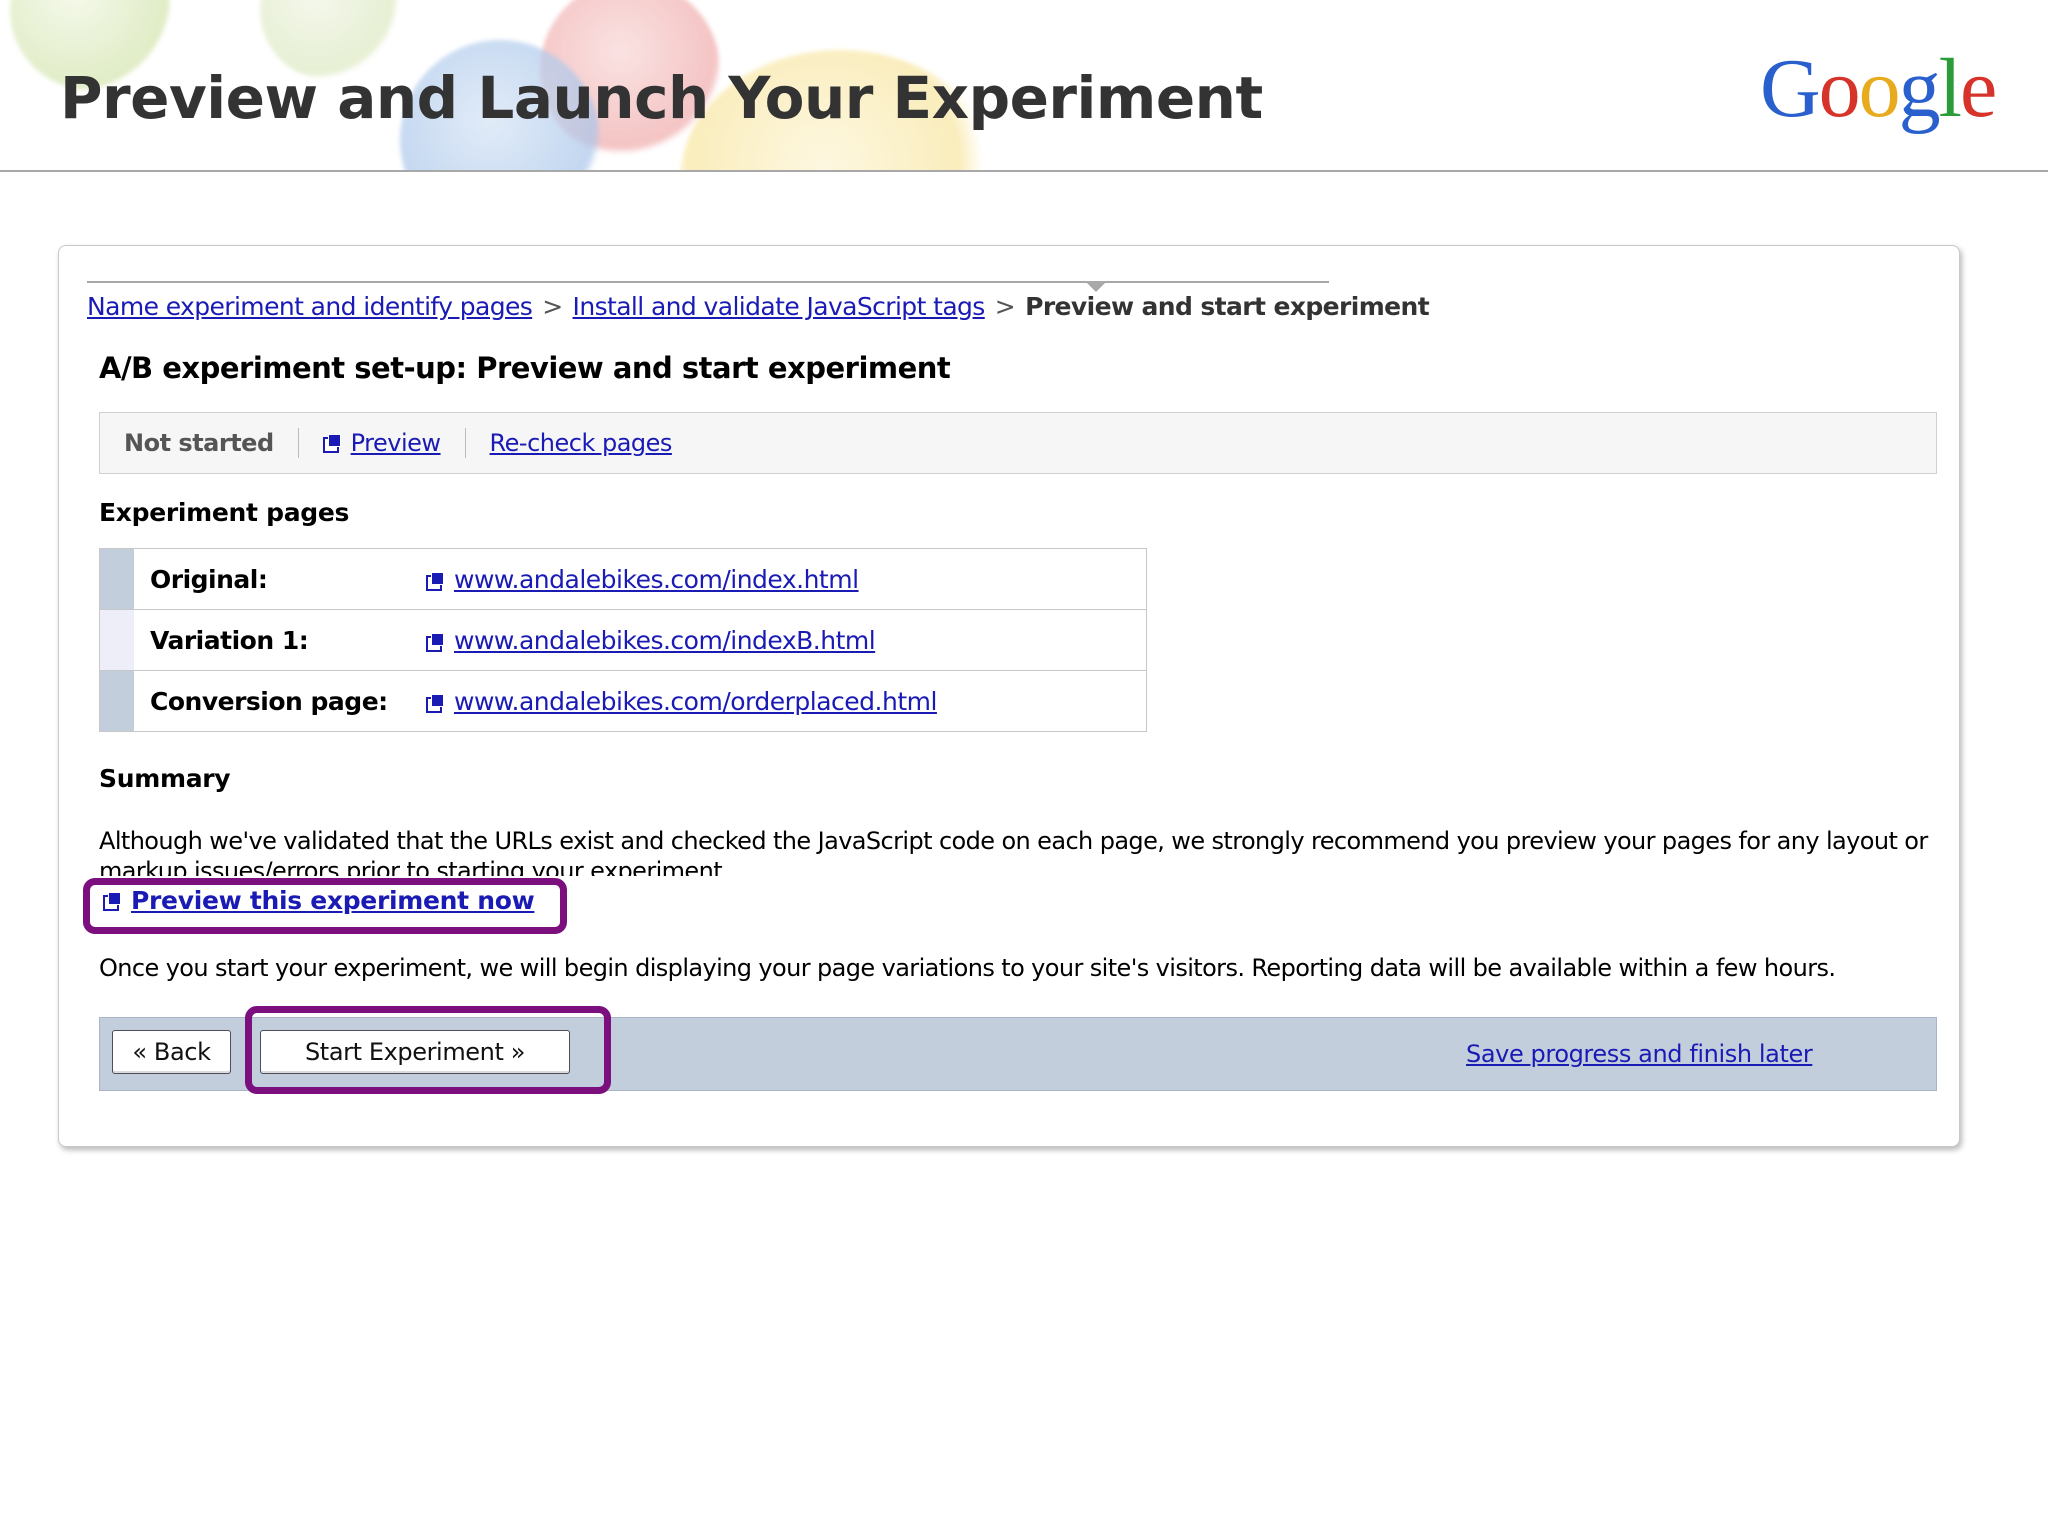 Image resolution: width=2048 pixels, height=1536 pixels. What do you see at coordinates (165, 778) in the screenshot?
I see `summary-heading: Summary` at bounding box center [165, 778].